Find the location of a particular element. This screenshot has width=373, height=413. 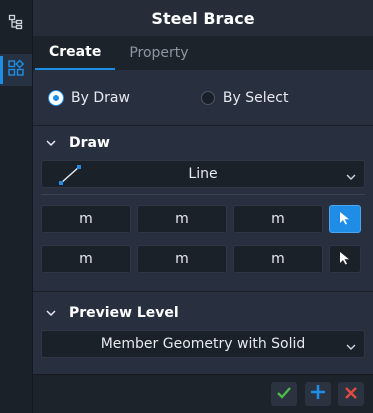

confirm-button is located at coordinates (284, 394).